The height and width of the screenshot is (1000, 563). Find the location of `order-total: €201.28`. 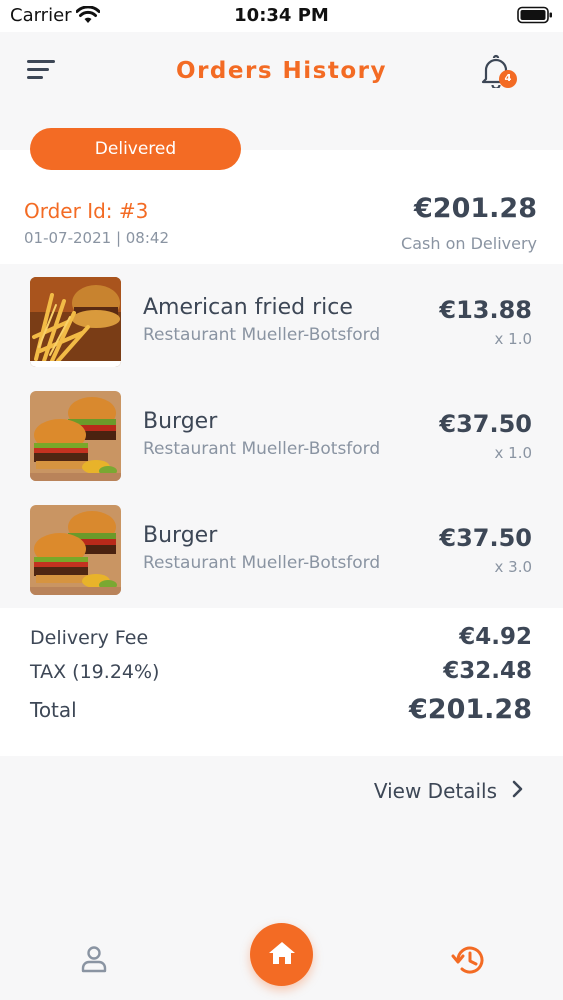

order-total: €201.28 is located at coordinates (475, 208).